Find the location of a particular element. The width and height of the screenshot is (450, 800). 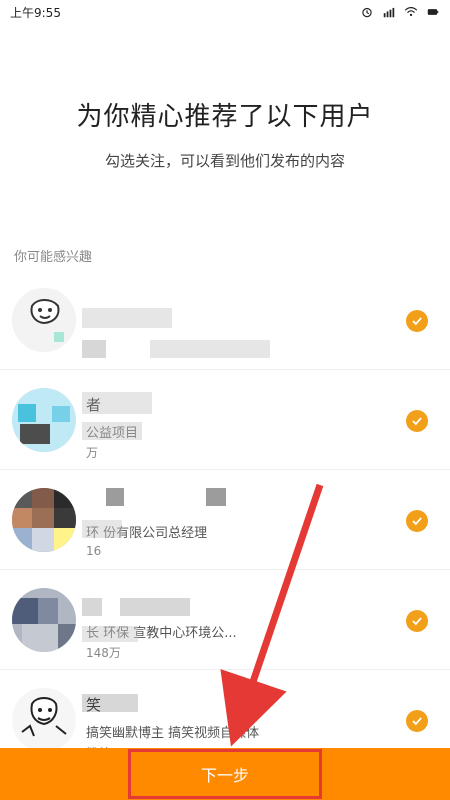

bottom-bar: 下一步 is located at coordinates (225, 774).